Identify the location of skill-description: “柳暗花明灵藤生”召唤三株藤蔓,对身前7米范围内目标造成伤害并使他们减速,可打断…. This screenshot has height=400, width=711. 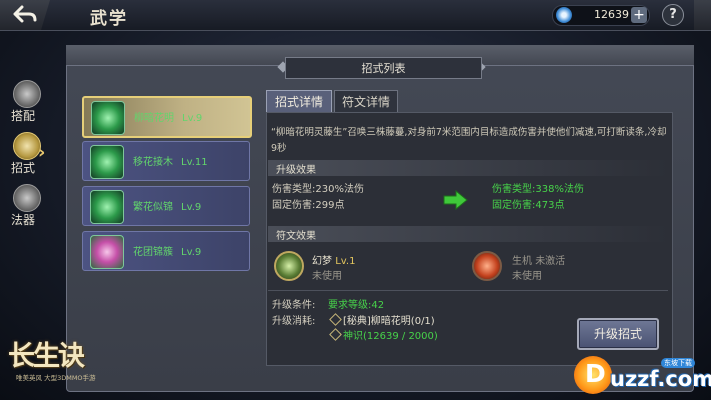
(469, 140).